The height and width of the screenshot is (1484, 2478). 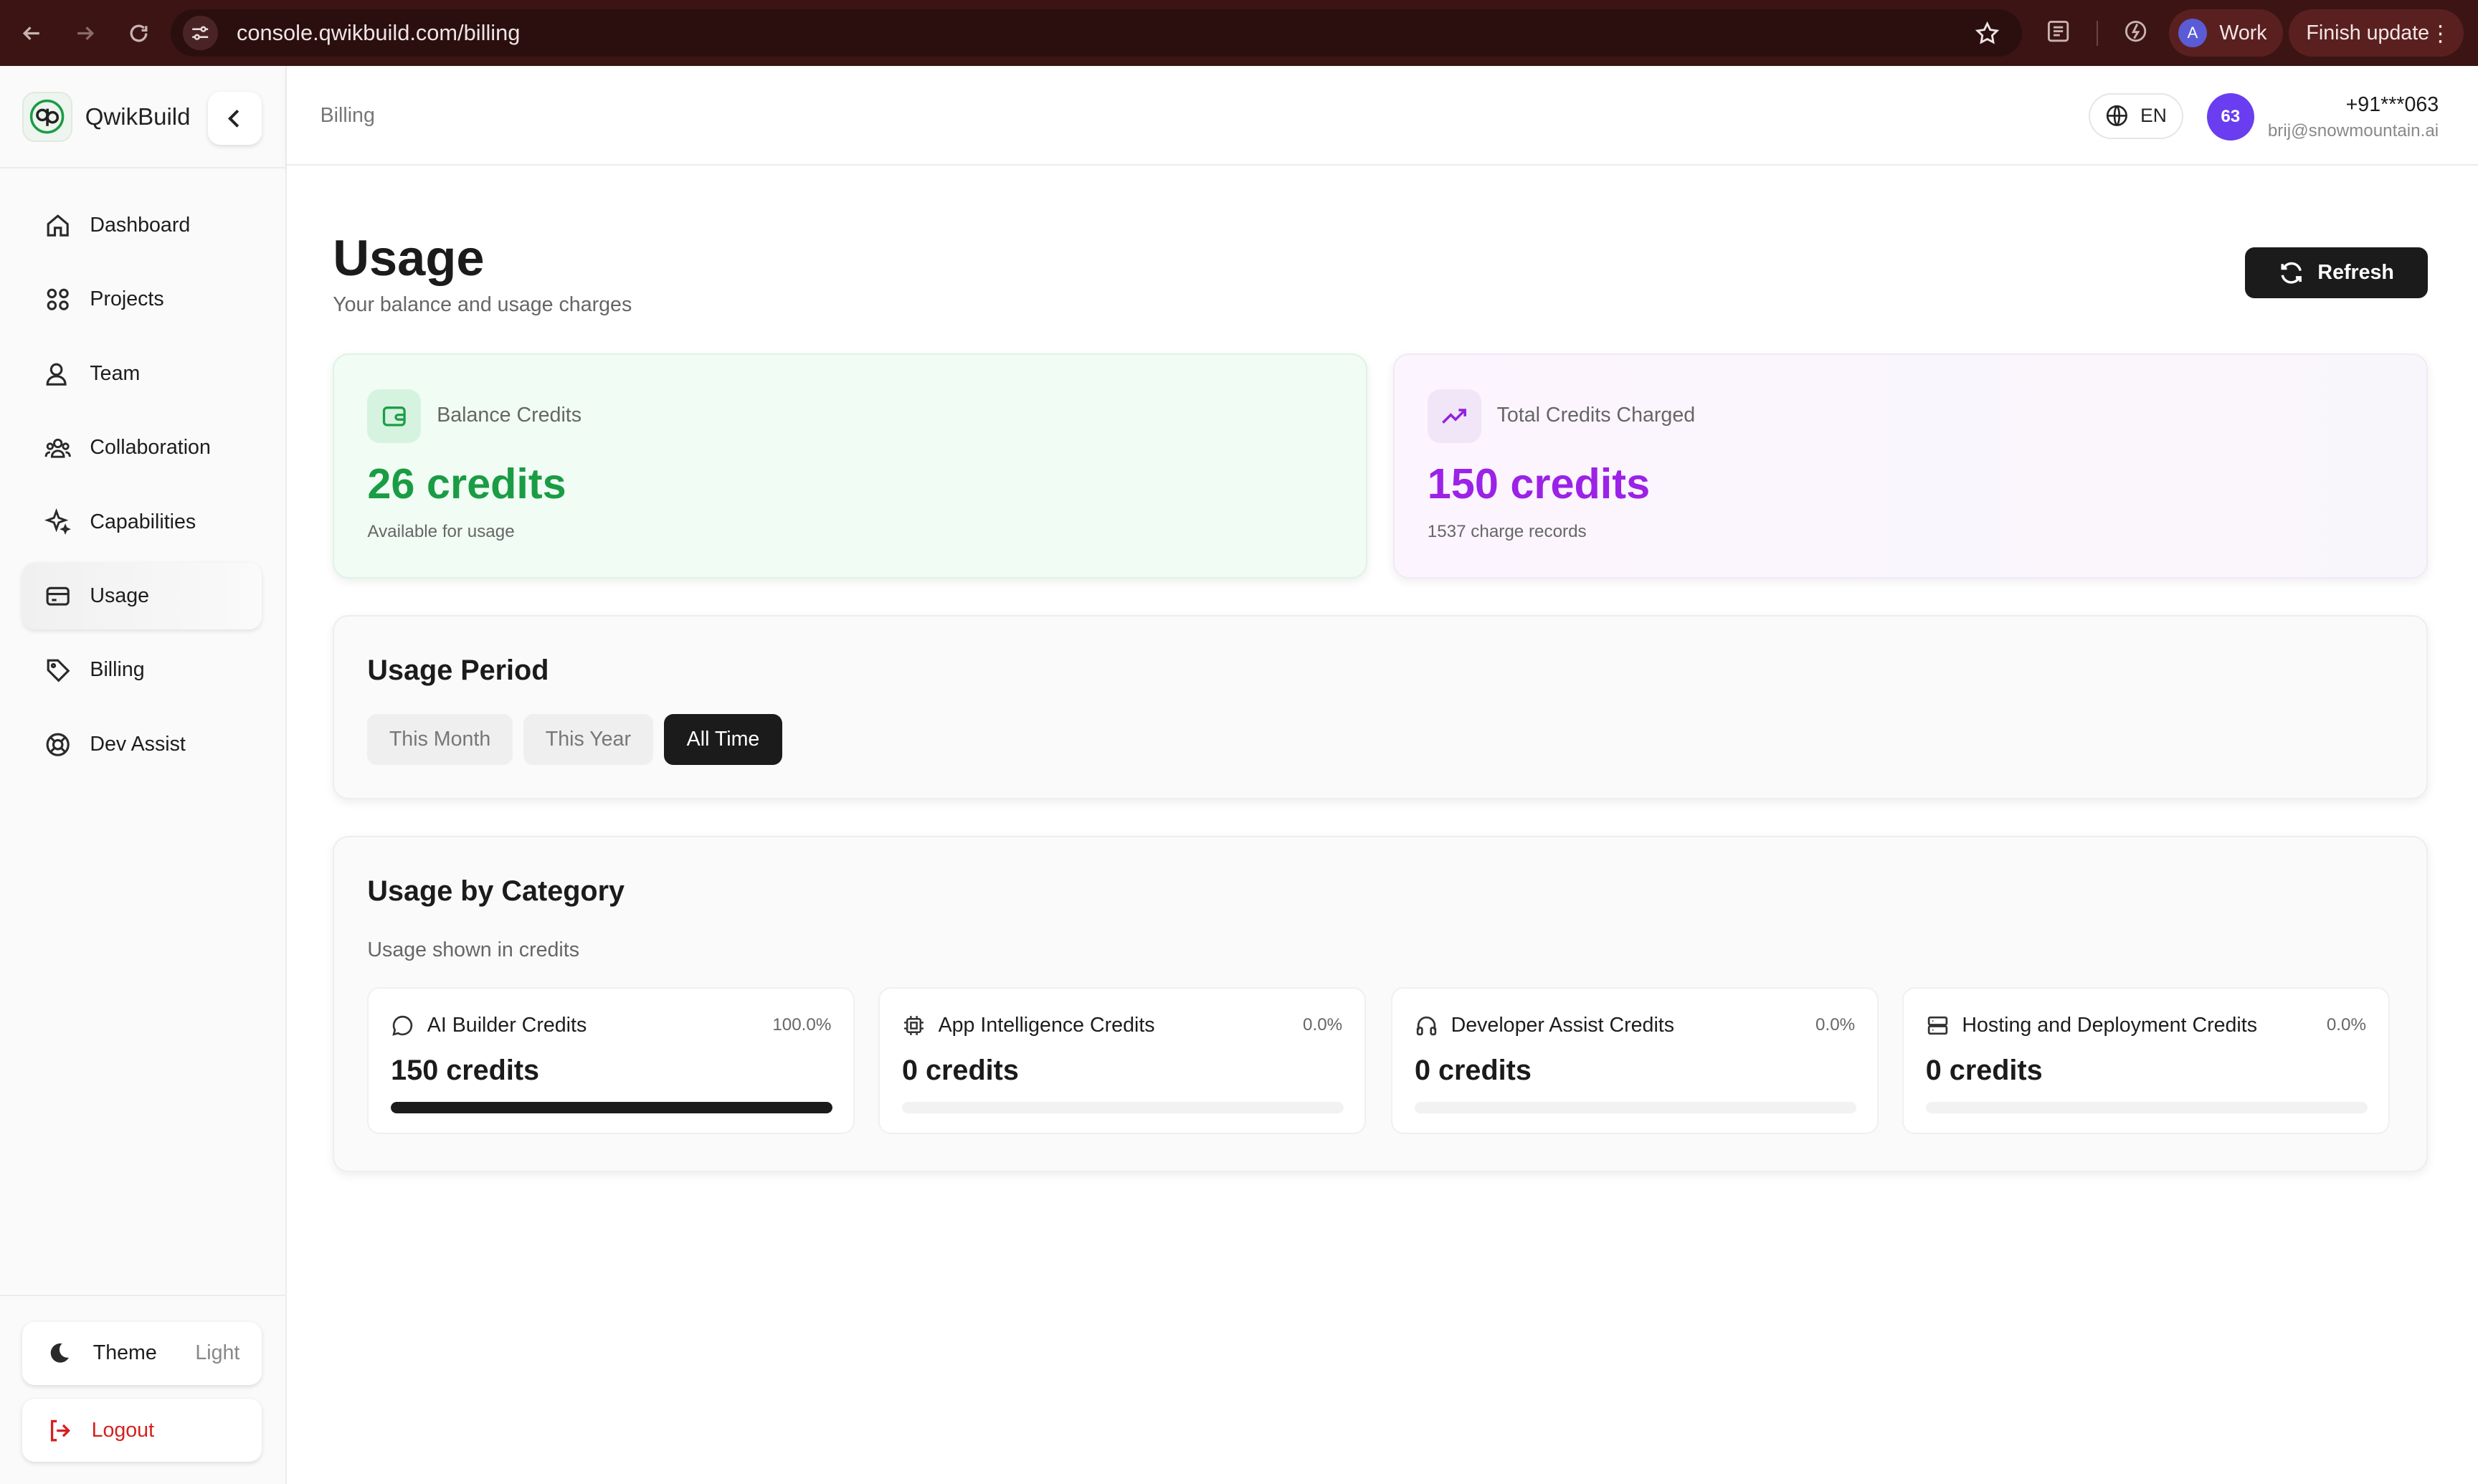 I want to click on sidebar-item-label: Usage, so click(x=120, y=596).